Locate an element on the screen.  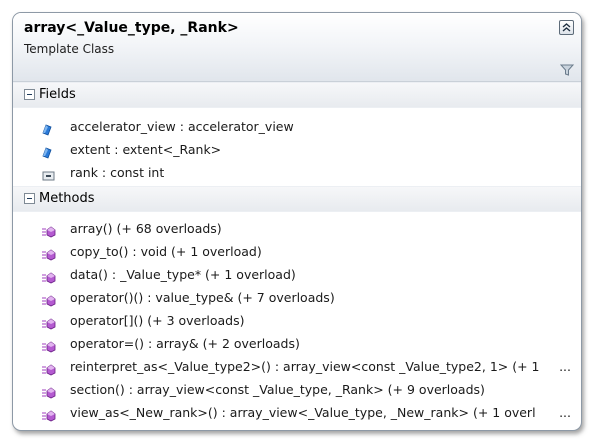
field-text: accelerator_view is located at coordinates (182, 126).